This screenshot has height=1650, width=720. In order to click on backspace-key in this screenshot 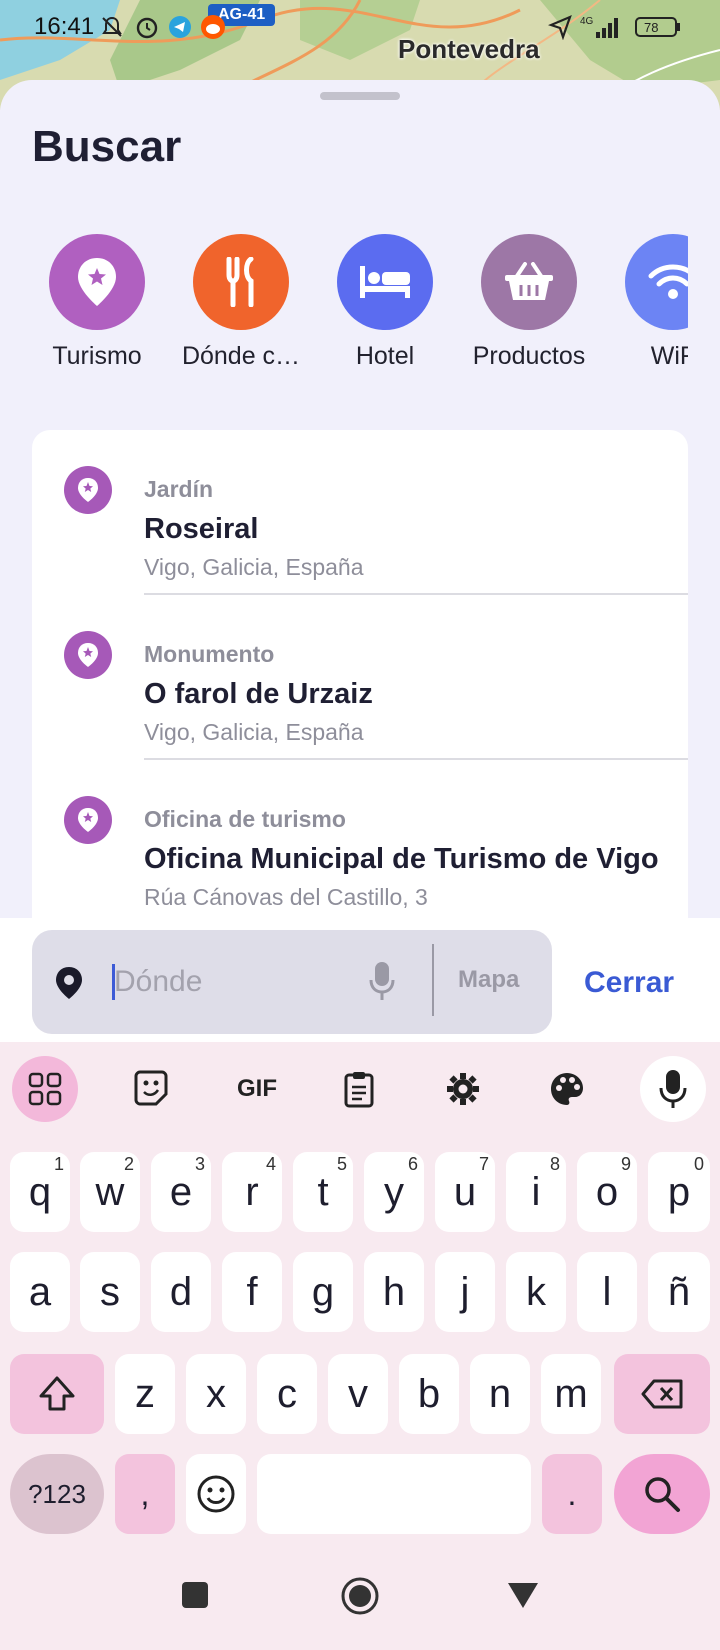, I will do `click(662, 1394)`.